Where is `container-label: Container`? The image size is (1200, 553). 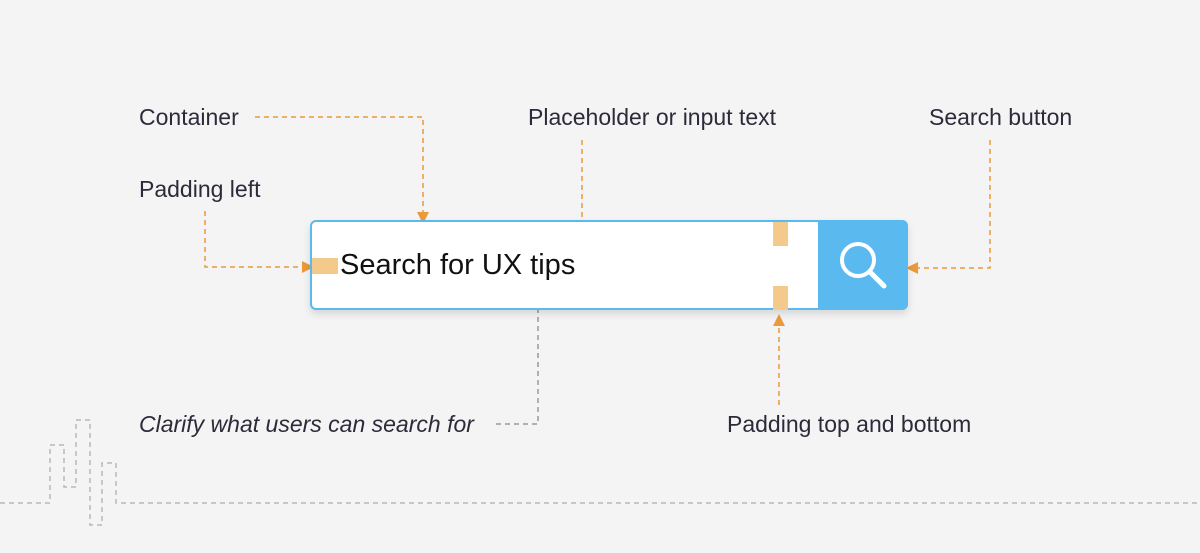 container-label: Container is located at coordinates (189, 117).